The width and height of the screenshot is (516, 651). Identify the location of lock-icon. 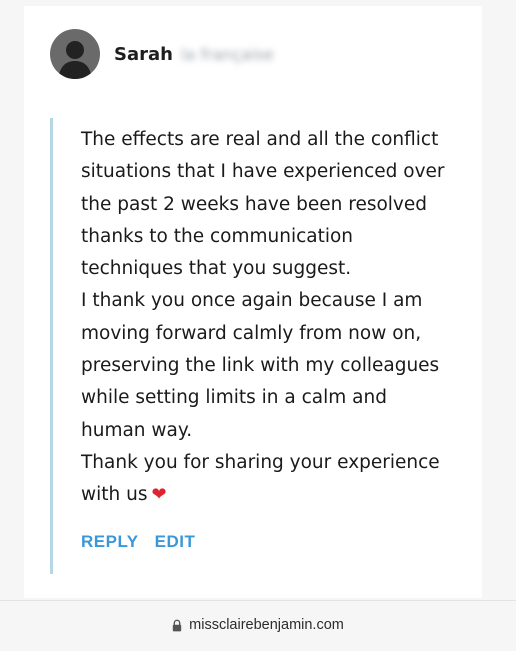
(177, 625).